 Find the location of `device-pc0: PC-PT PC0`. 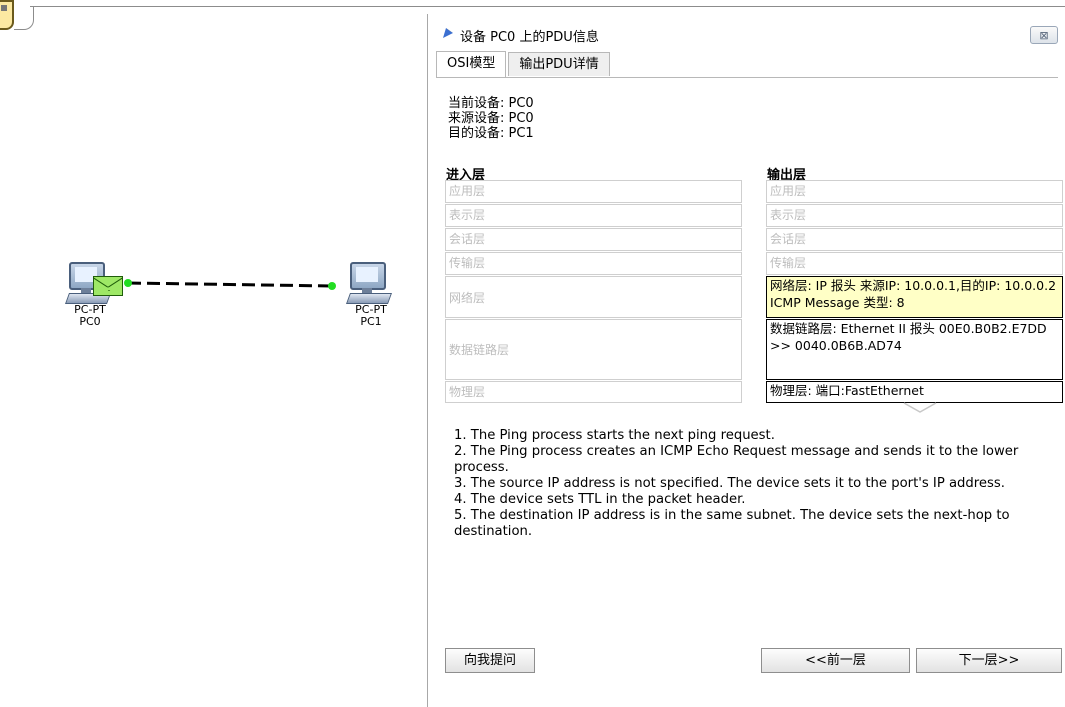

device-pc0: PC-PT PC0 is located at coordinates (91, 295).